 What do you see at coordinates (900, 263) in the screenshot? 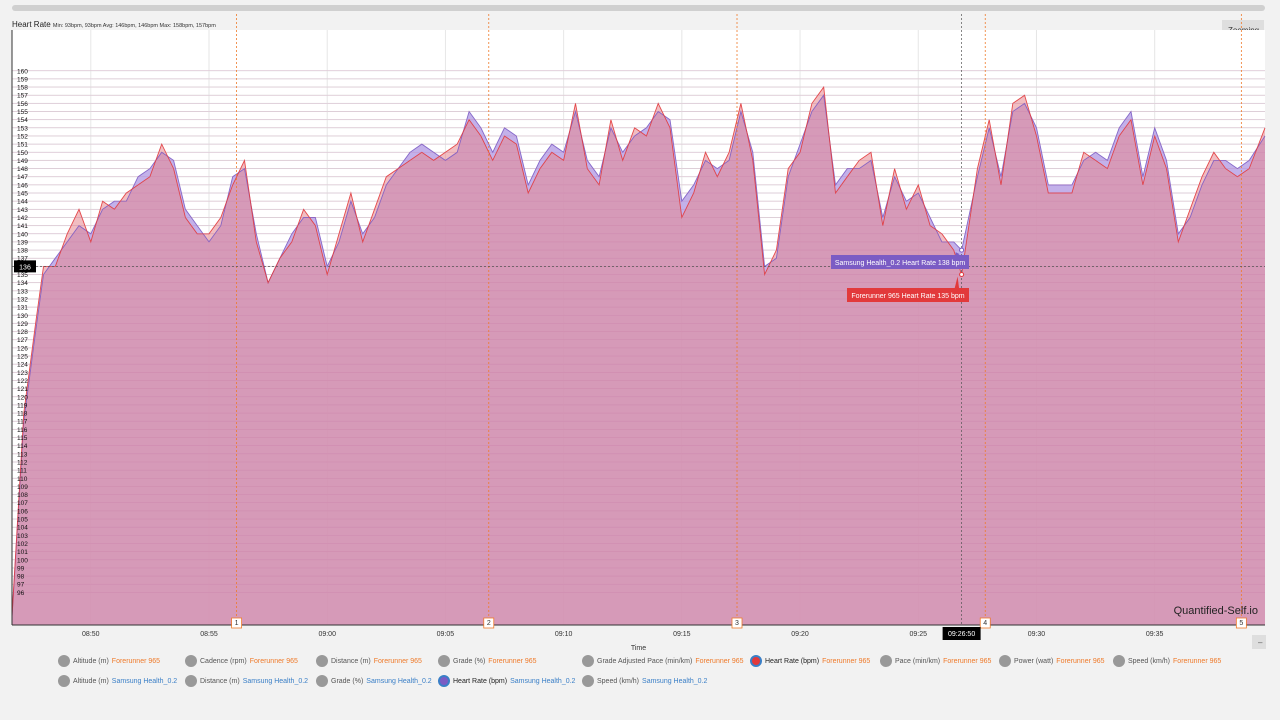
I see `tooltip-samsung-text: Samsung Health_0.2 Heart Rate 138 bpm` at bounding box center [900, 263].